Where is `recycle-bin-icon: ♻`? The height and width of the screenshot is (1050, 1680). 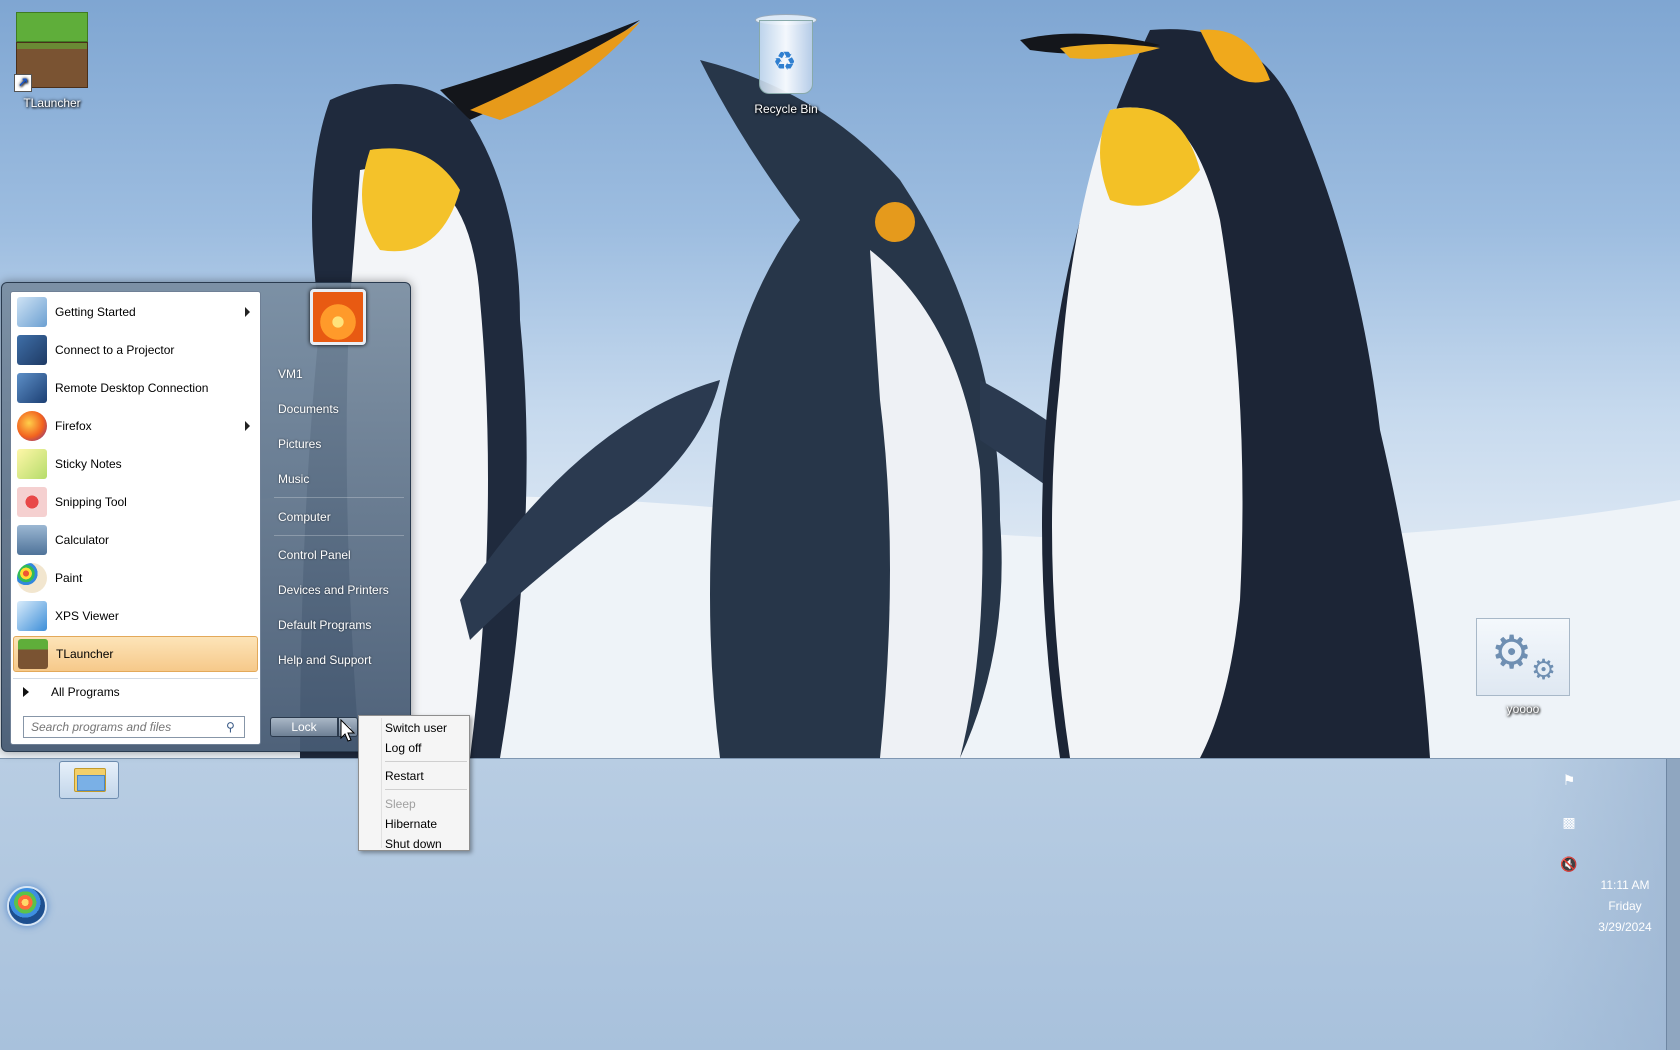
recycle-bin-icon: ♻ is located at coordinates (786, 53).